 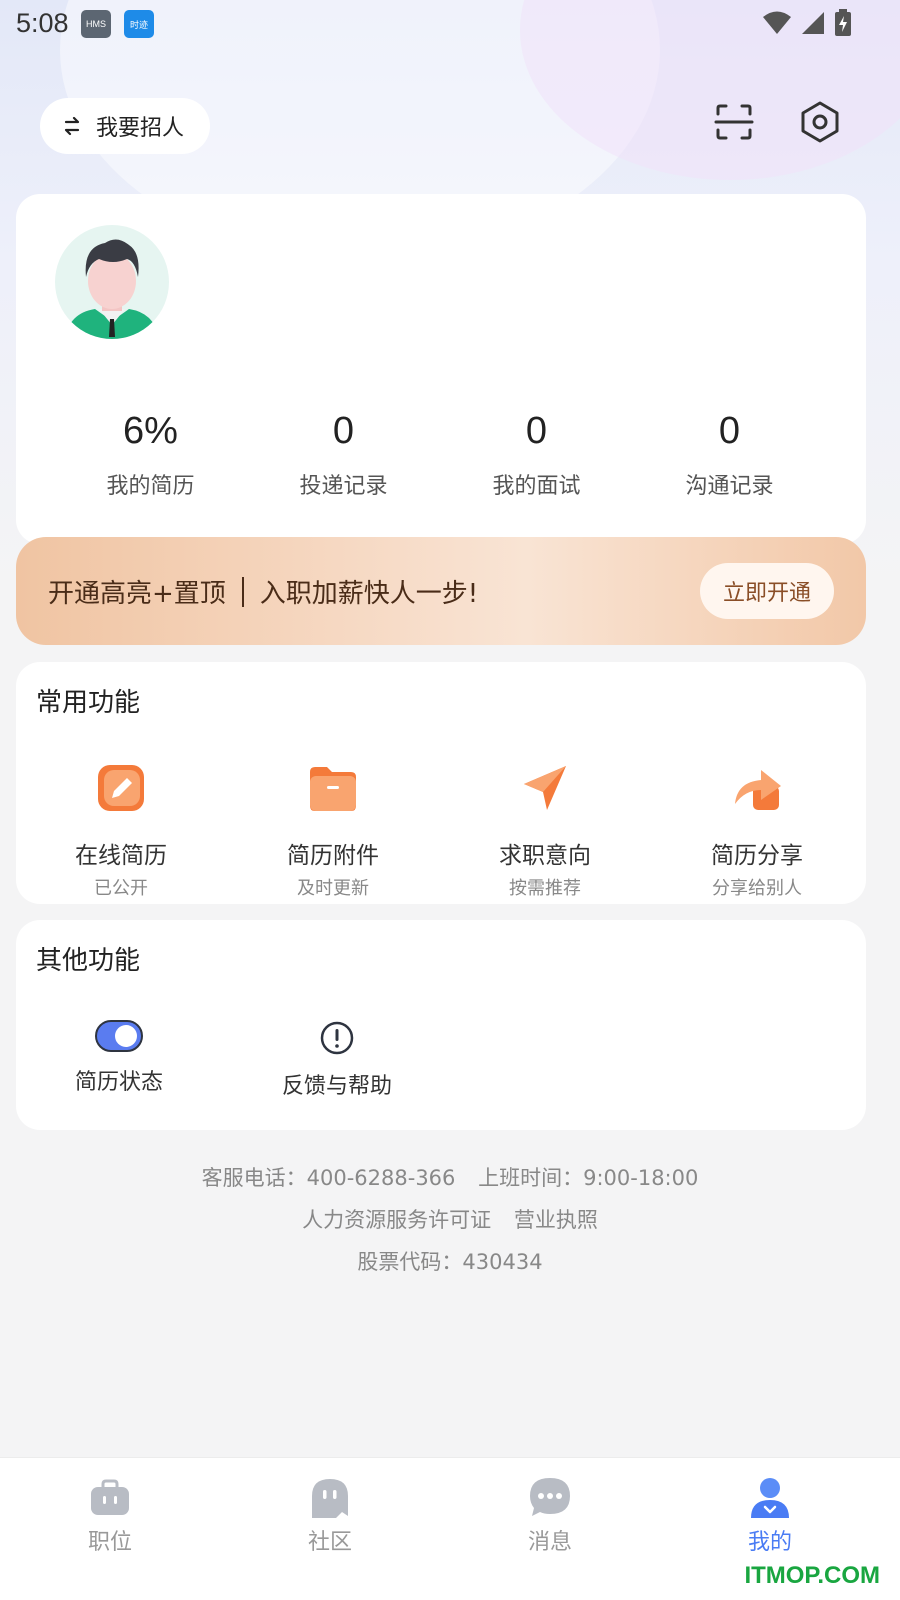 What do you see at coordinates (121, 788) in the screenshot?
I see `edit-icon` at bounding box center [121, 788].